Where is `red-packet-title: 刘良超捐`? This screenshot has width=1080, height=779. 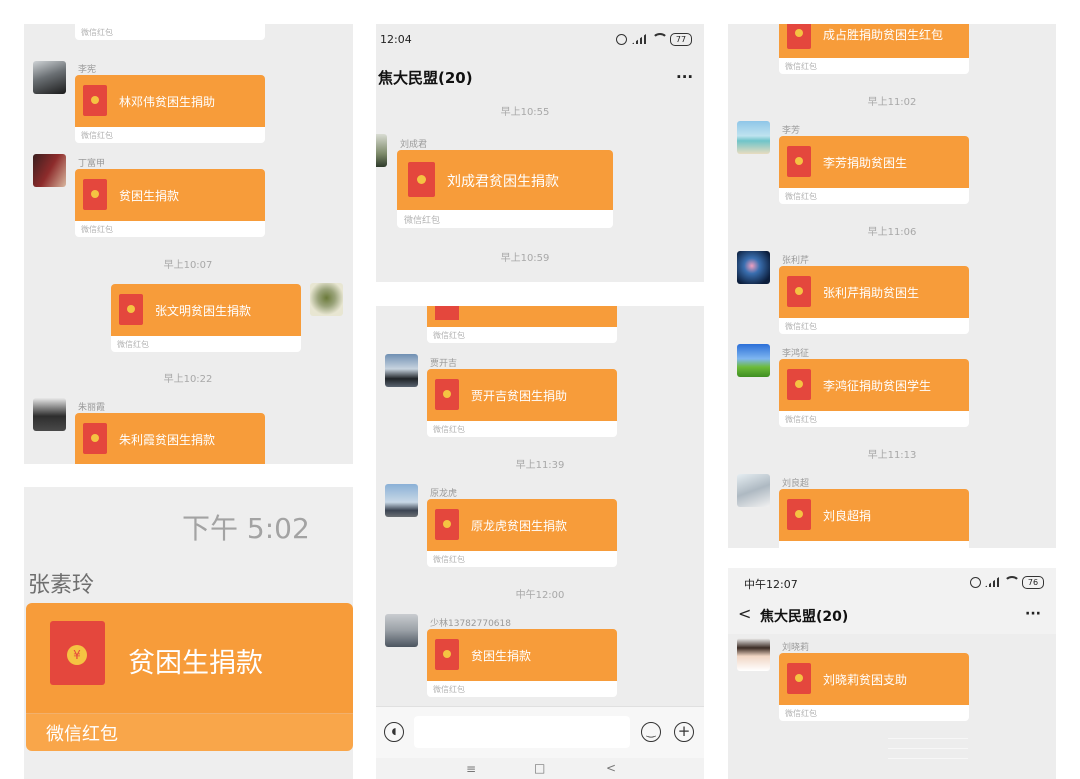
red-packet-title: 刘良超捐 is located at coordinates (847, 516).